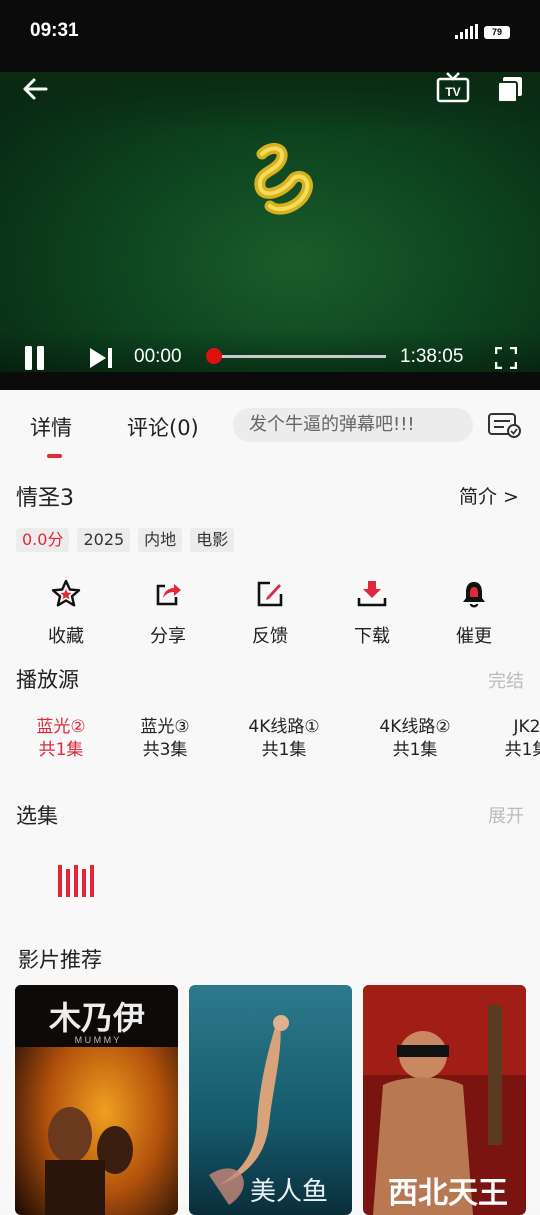 Image resolution: width=540 pixels, height=1215 pixels. Describe the element at coordinates (45, 498) in the screenshot. I see `movie-title: 情圣3` at that location.